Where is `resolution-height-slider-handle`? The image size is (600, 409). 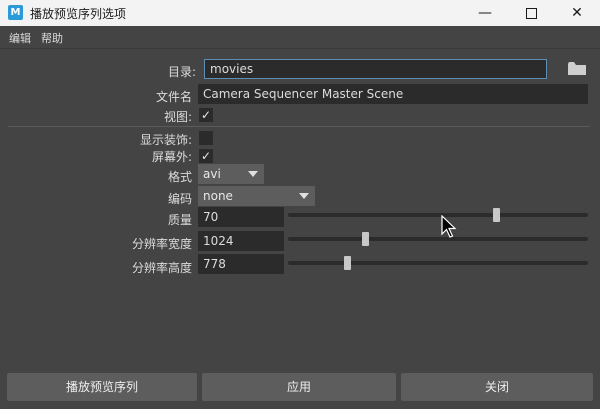 resolution-height-slider-handle is located at coordinates (347, 263).